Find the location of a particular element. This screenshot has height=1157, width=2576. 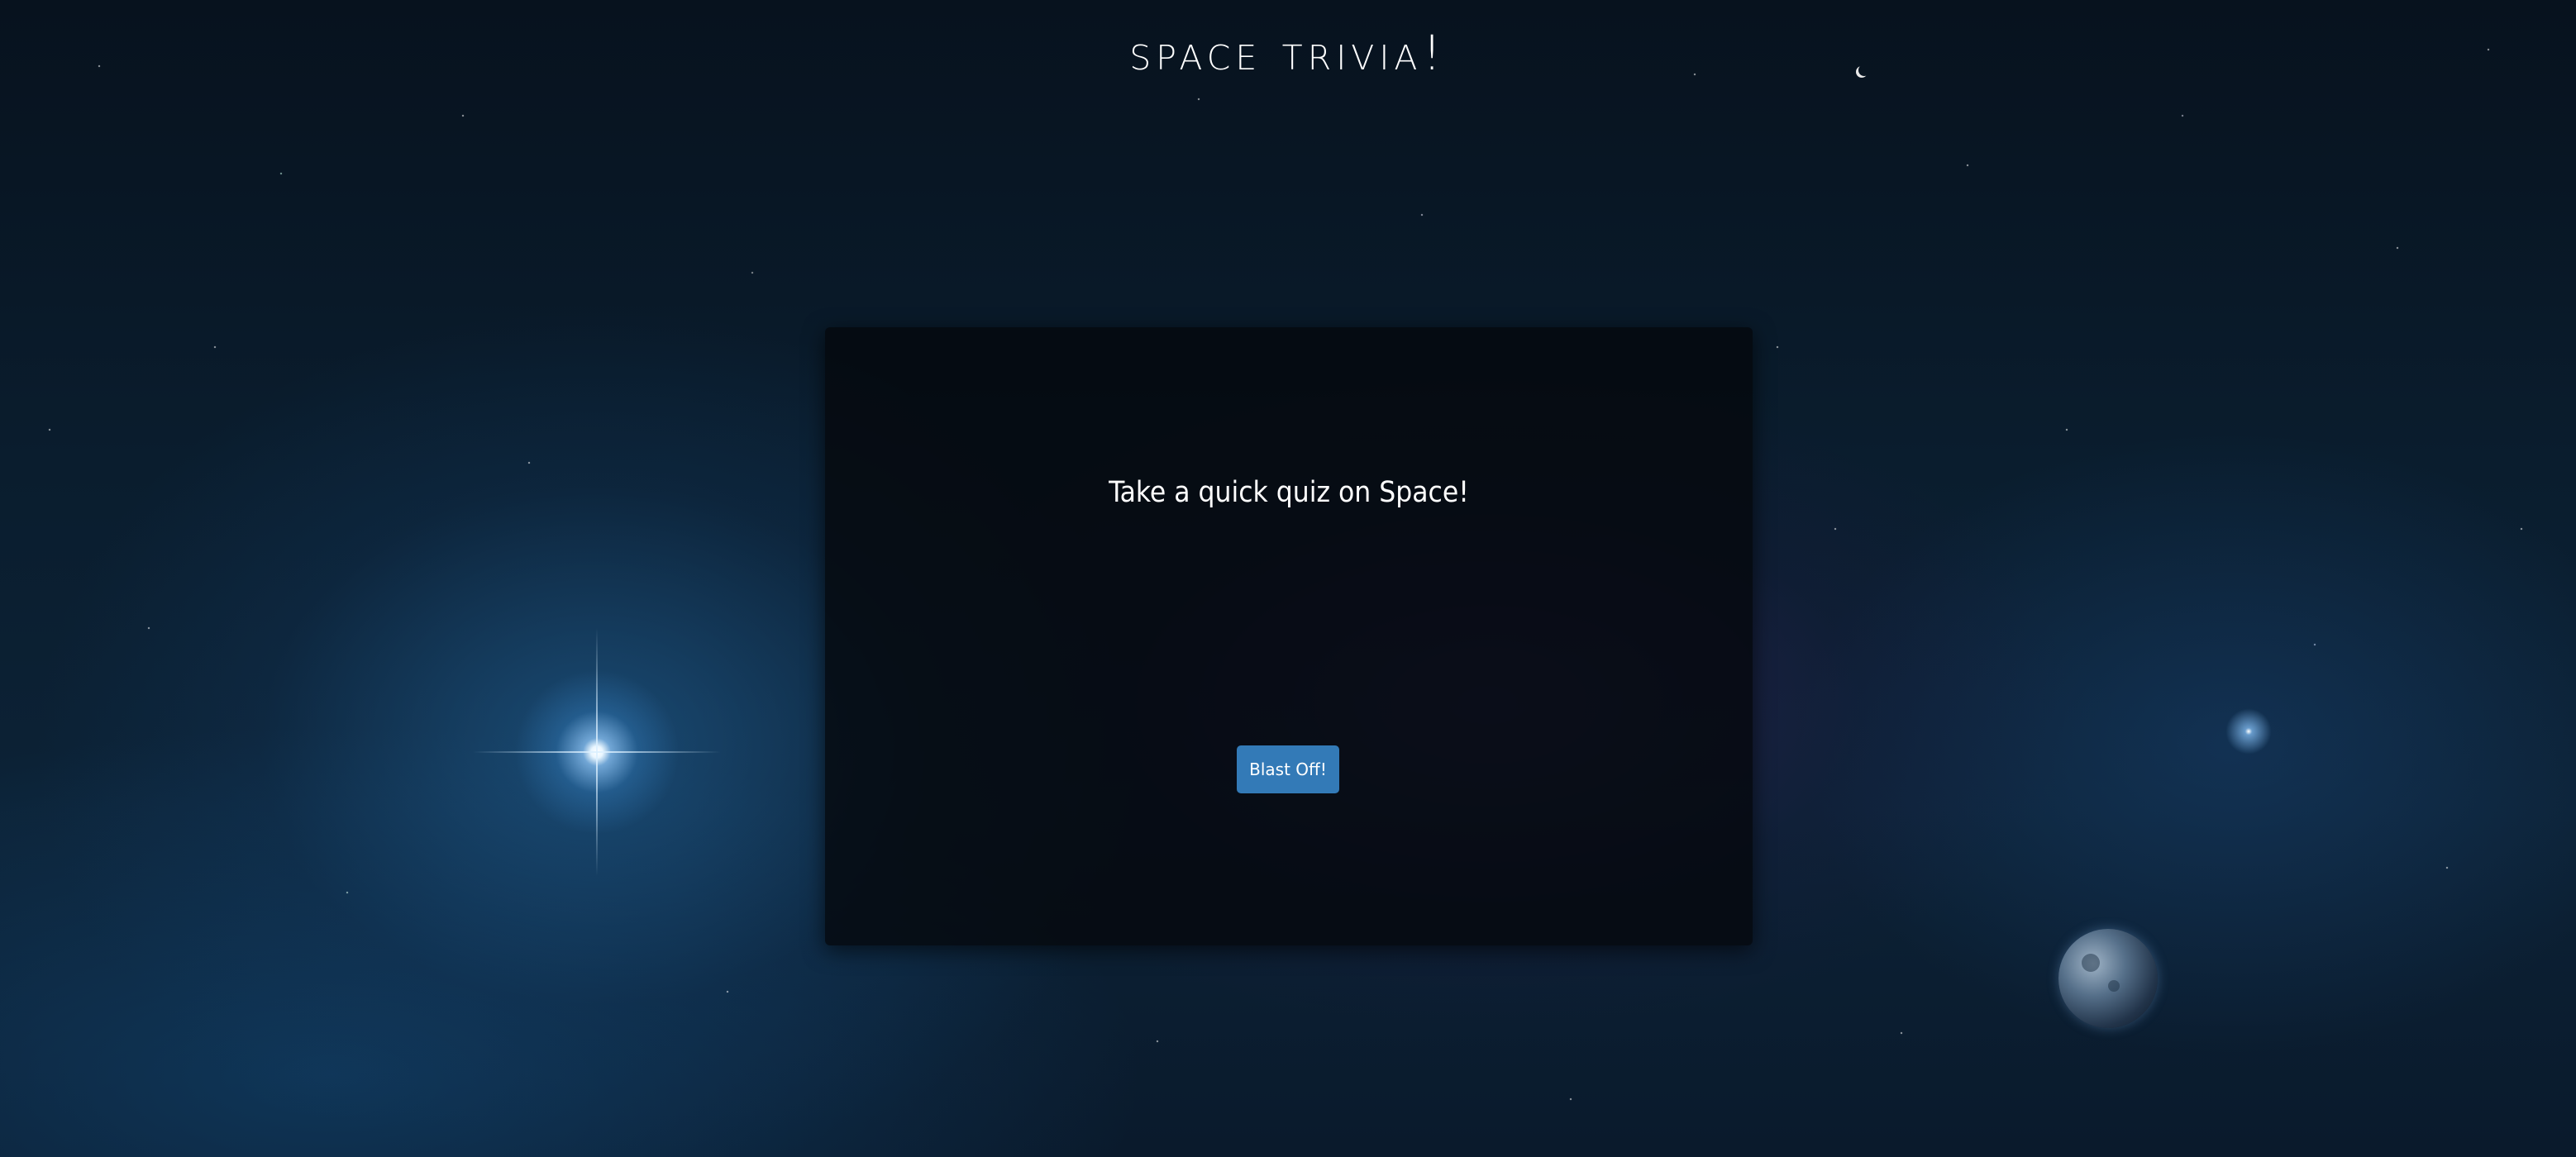

blast-off-button: Blast Off! is located at coordinates (1288, 769).